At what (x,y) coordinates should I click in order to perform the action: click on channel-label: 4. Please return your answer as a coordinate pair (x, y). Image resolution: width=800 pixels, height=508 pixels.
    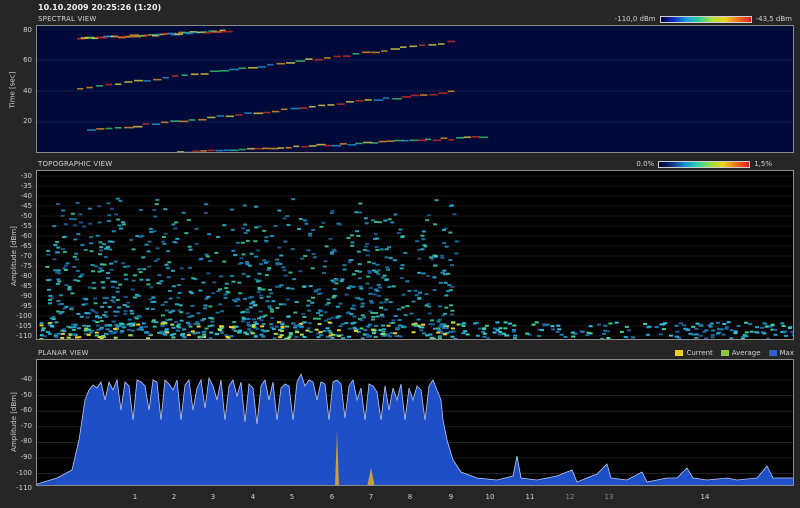
    Looking at the image, I should click on (253, 497).